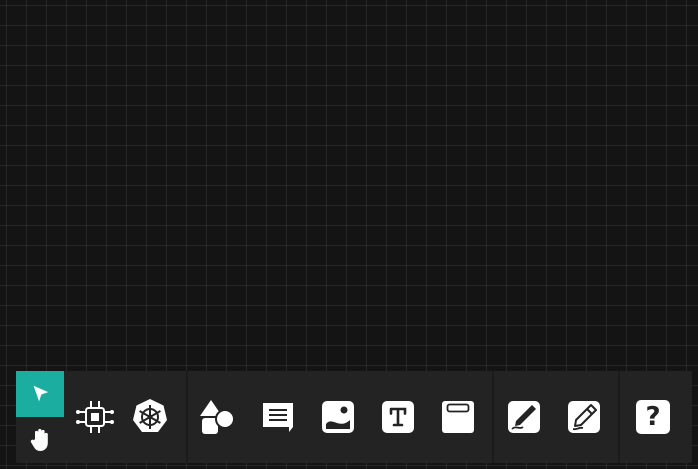 The width and height of the screenshot is (698, 469). I want to click on shapes-icon, so click(217, 417).